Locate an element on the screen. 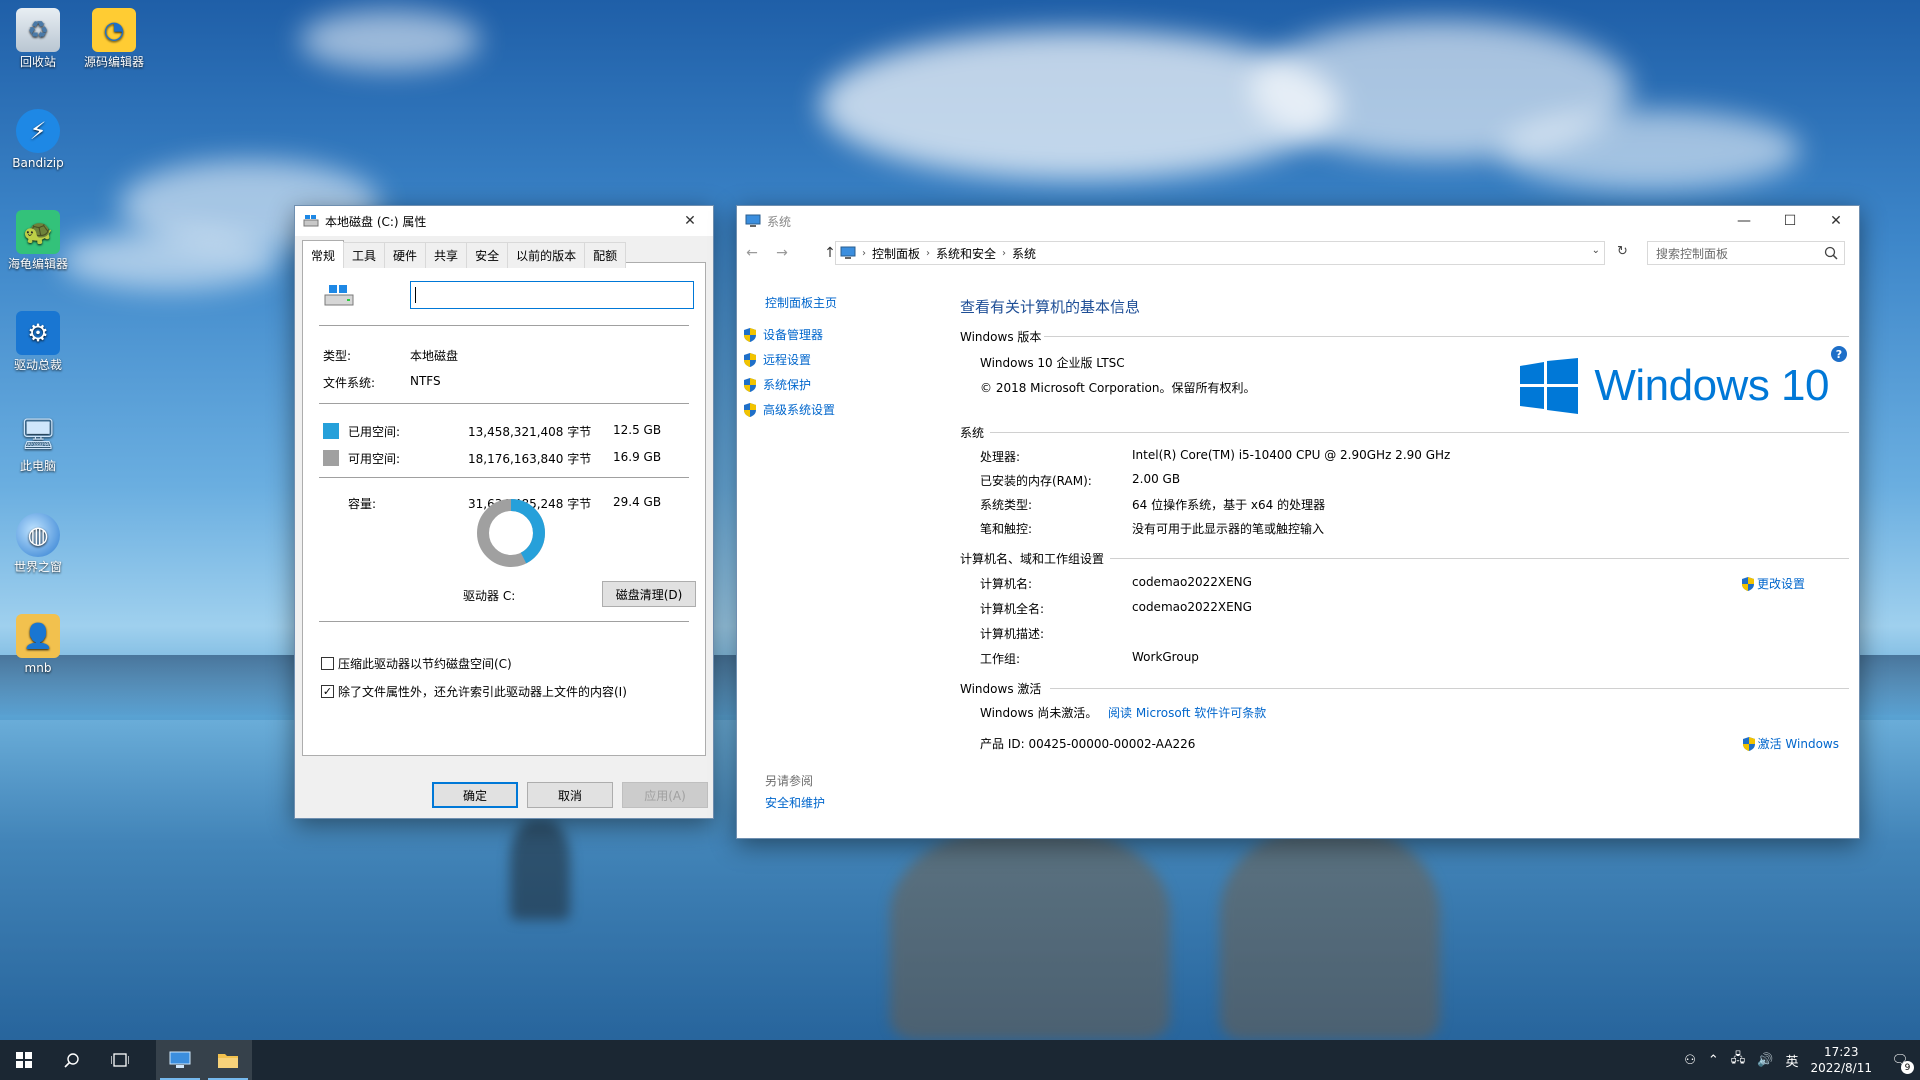 Image resolution: width=1920 pixels, height=1080 pixels. compress-checkbox: 压缩此驱动器以节约磁盘空间(C) is located at coordinates (416, 663).